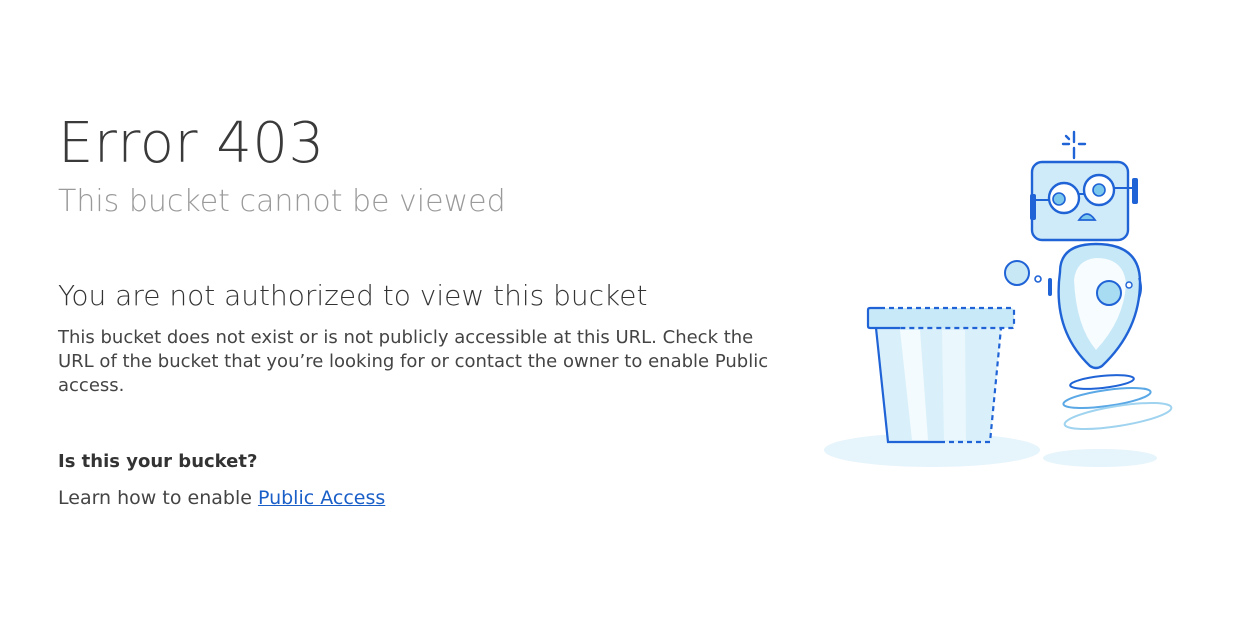 This screenshot has height=641, width=1258. What do you see at coordinates (282, 201) in the screenshot?
I see `error-subtitle: This bucket cannot be viewed` at bounding box center [282, 201].